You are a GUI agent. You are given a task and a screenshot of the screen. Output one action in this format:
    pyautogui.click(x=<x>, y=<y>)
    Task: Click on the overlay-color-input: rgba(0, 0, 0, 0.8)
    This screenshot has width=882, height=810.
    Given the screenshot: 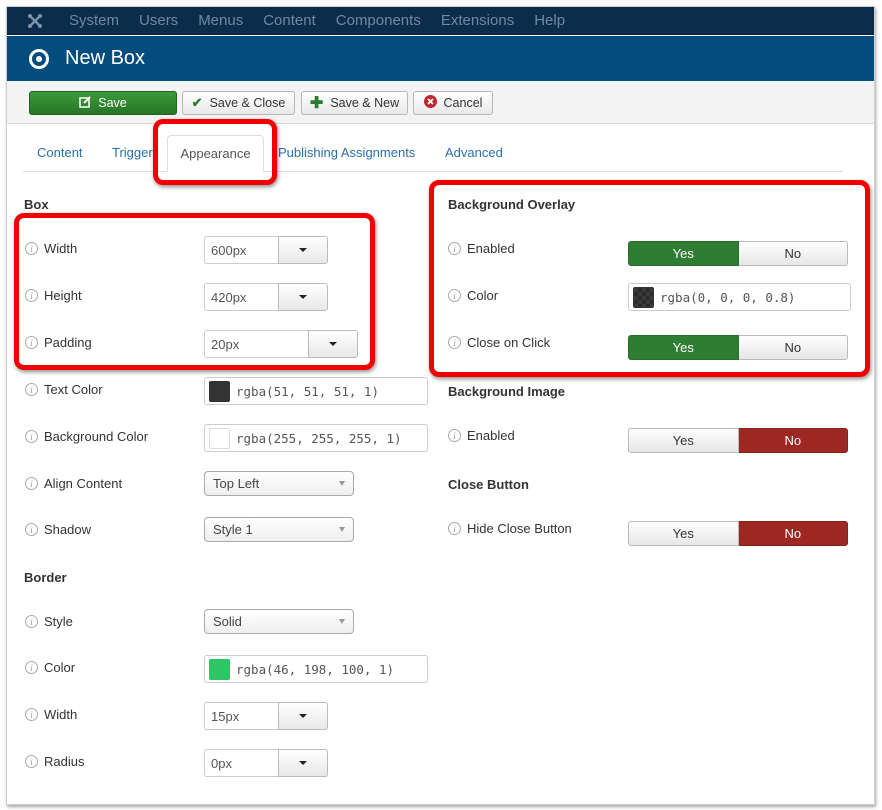 What is the action you would take?
    pyautogui.click(x=739, y=297)
    